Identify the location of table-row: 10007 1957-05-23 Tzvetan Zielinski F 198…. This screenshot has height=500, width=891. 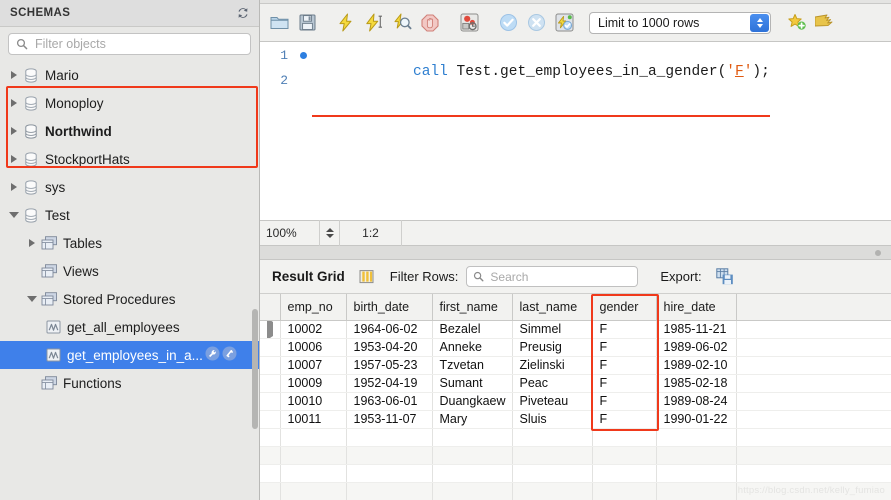
(575, 365).